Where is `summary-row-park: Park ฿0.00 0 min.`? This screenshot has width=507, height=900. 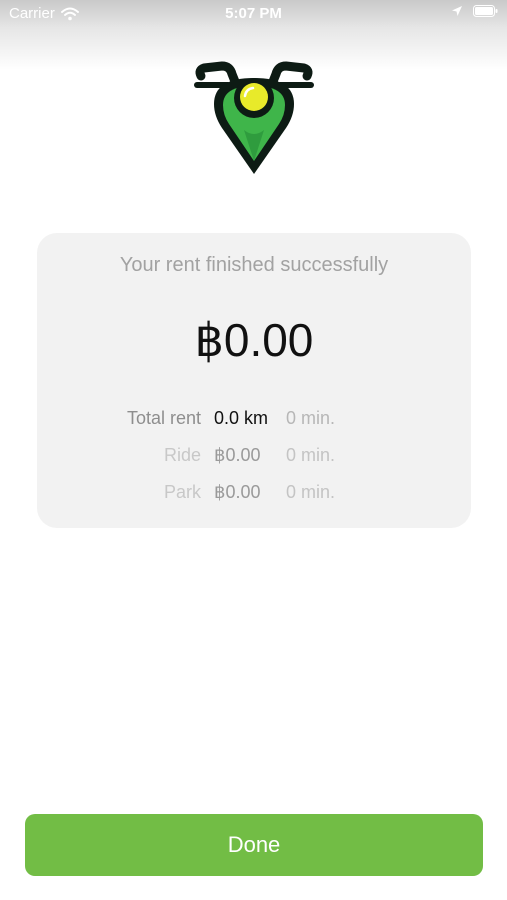
summary-row-park: Park ฿0.00 0 min. is located at coordinates (254, 494).